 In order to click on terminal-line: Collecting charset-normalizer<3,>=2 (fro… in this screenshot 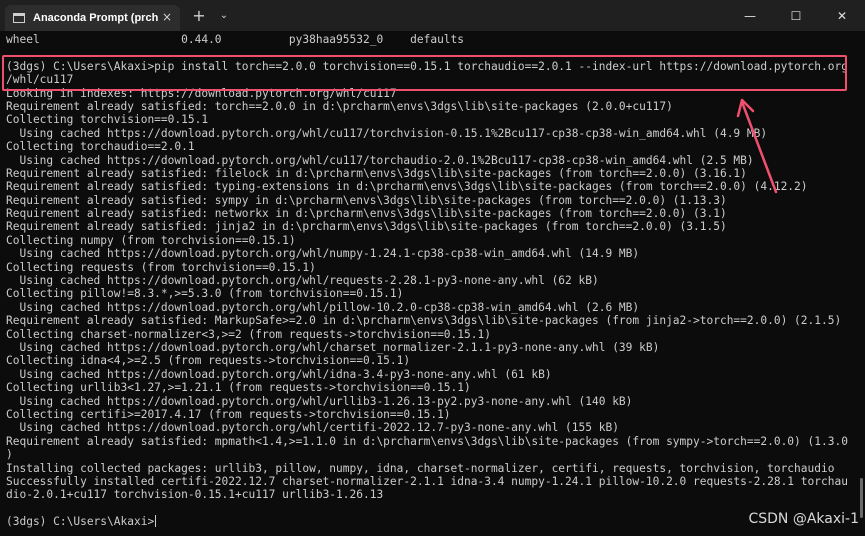, I will do `click(248, 334)`.